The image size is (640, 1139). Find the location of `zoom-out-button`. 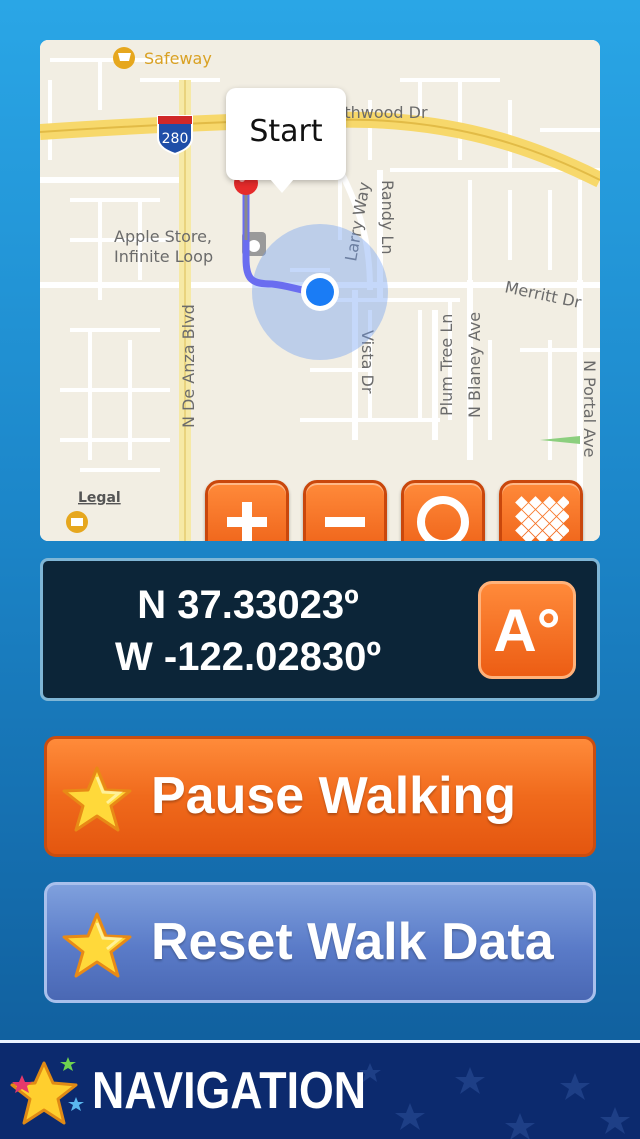

zoom-out-button is located at coordinates (345, 510).